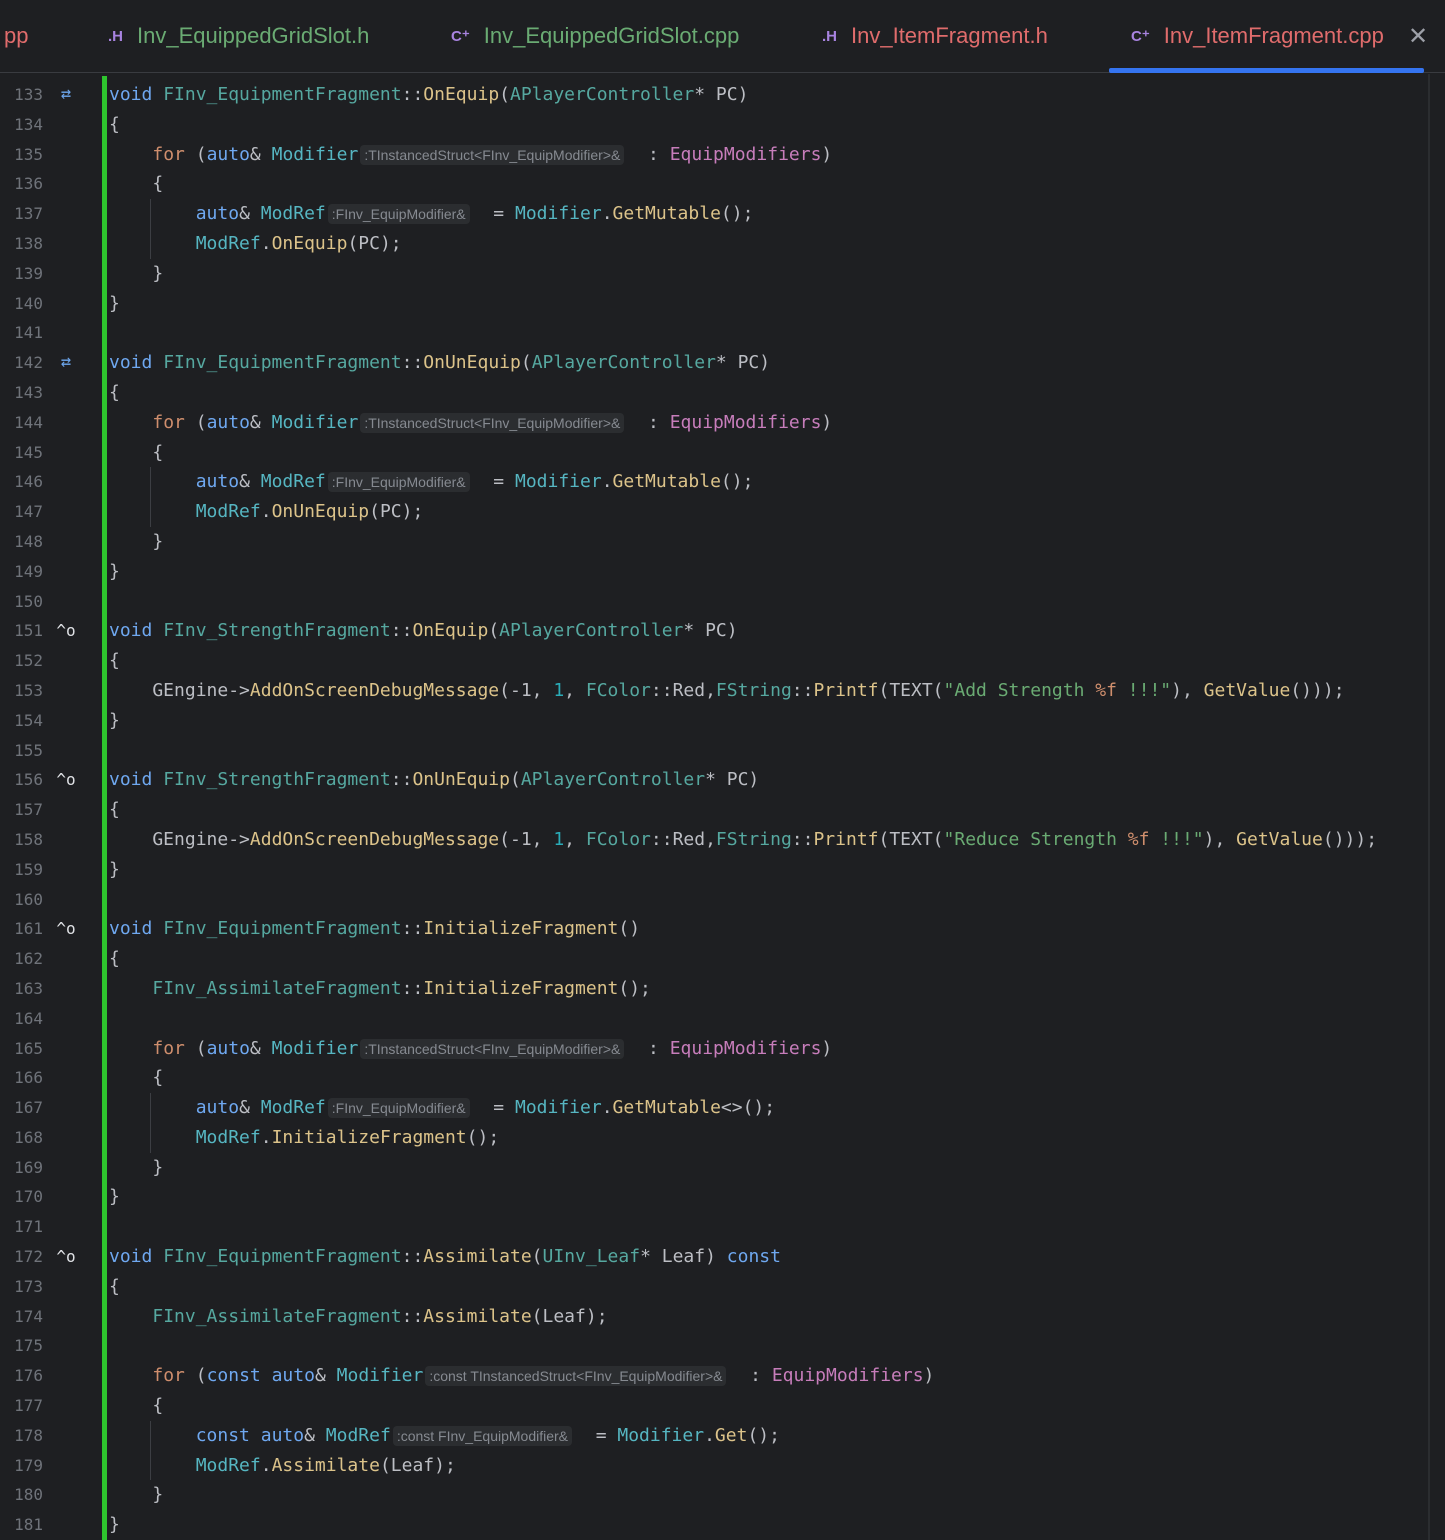 The width and height of the screenshot is (1445, 1540). What do you see at coordinates (28, 1465) in the screenshot?
I see `line-number: 179` at bounding box center [28, 1465].